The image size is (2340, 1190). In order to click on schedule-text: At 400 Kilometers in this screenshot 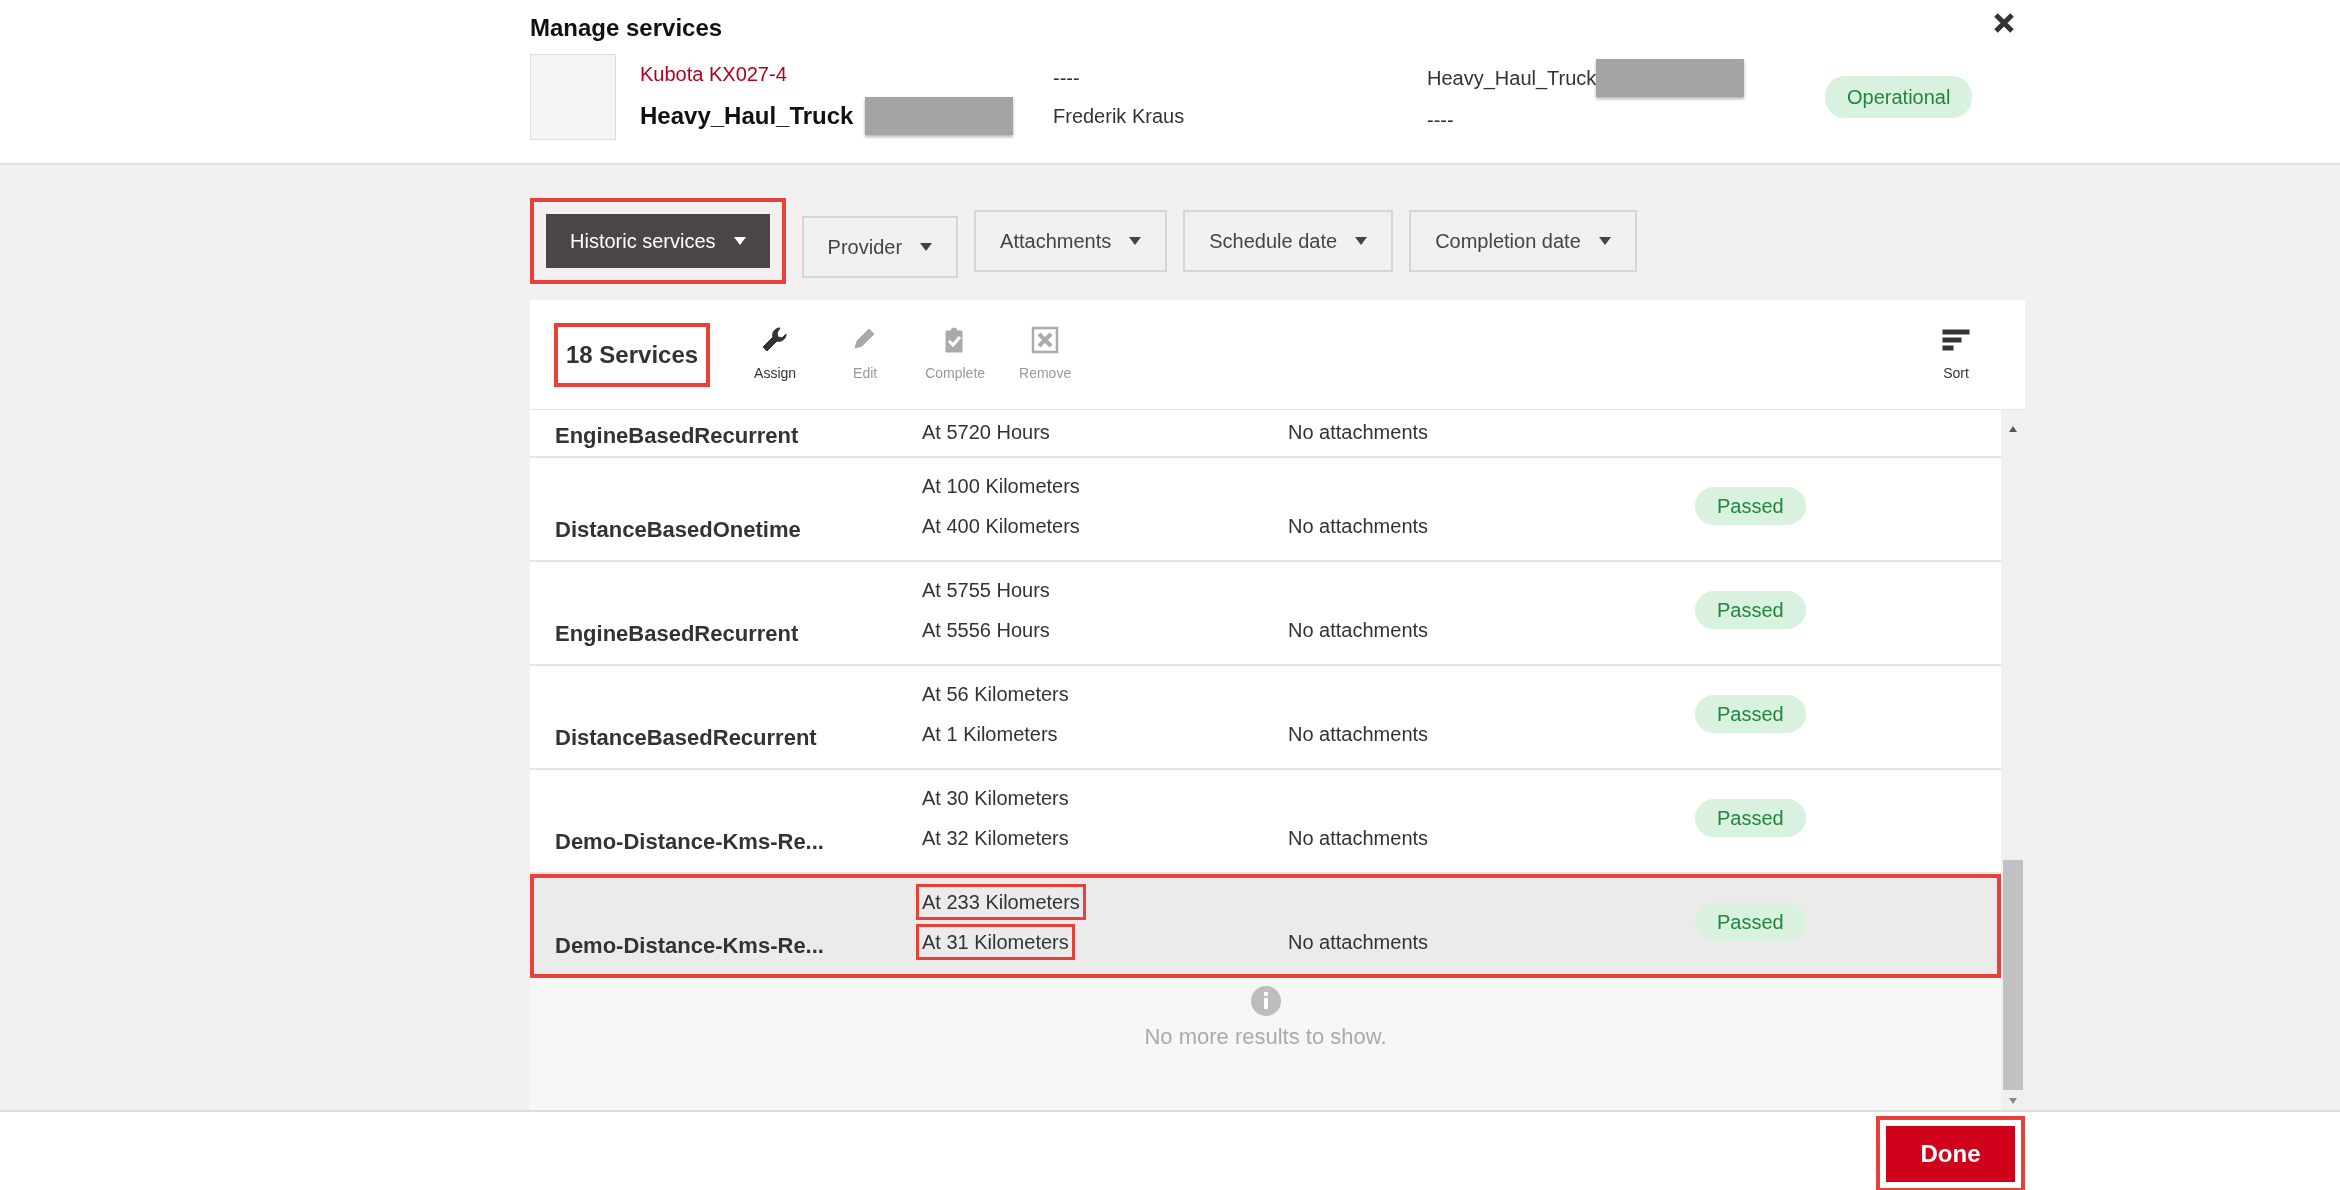, I will do `click(1001, 526)`.